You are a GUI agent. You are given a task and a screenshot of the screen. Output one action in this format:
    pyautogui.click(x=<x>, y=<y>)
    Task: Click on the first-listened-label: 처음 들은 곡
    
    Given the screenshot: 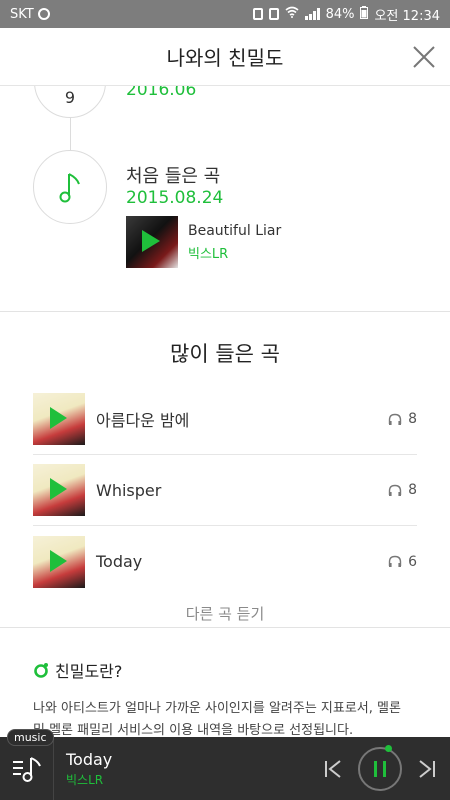 What is the action you would take?
    pyautogui.click(x=173, y=176)
    